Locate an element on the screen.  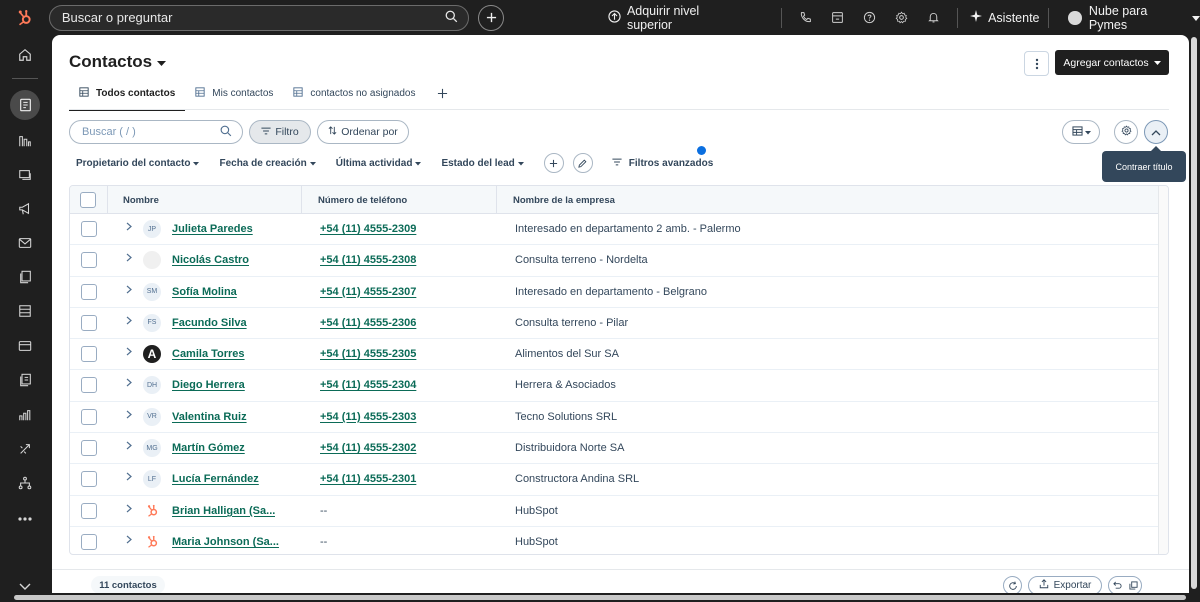
sort-button: Ordenar por is located at coordinates (363, 132).